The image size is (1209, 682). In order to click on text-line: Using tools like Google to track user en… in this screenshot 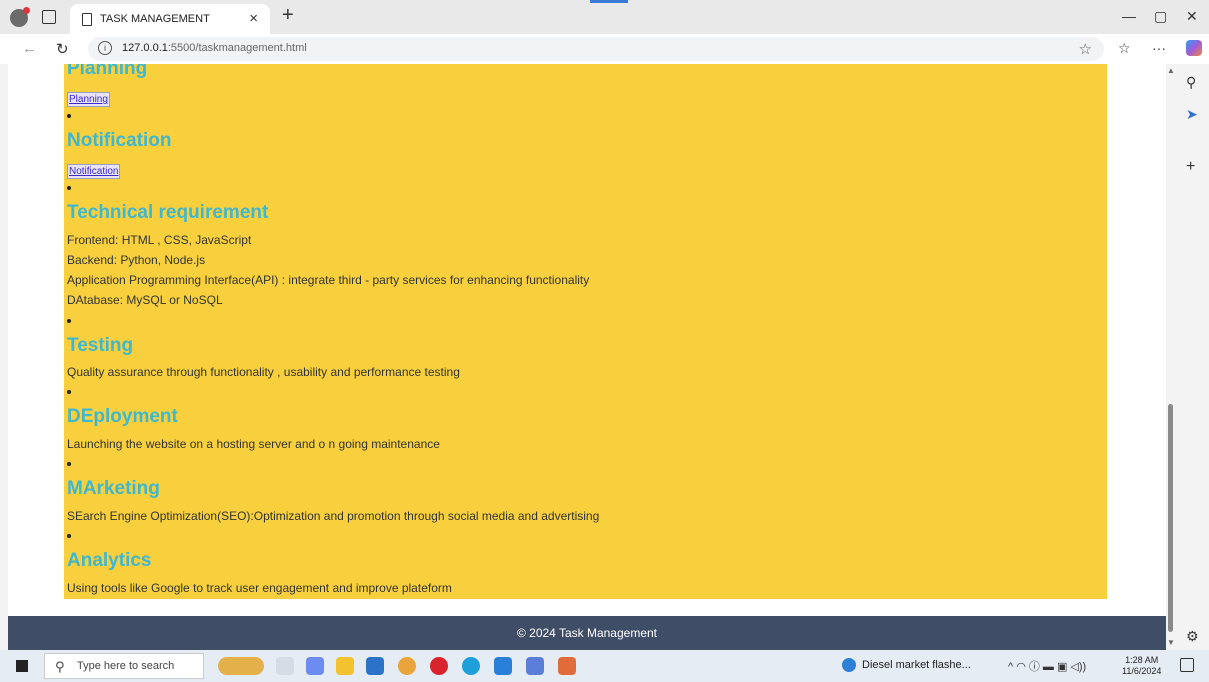, I will do `click(259, 588)`.